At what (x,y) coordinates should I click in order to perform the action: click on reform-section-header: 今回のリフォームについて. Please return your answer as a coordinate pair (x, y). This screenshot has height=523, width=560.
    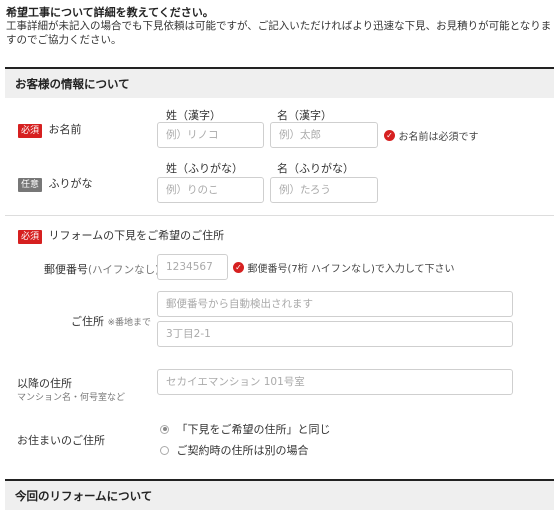
    Looking at the image, I should click on (279, 494).